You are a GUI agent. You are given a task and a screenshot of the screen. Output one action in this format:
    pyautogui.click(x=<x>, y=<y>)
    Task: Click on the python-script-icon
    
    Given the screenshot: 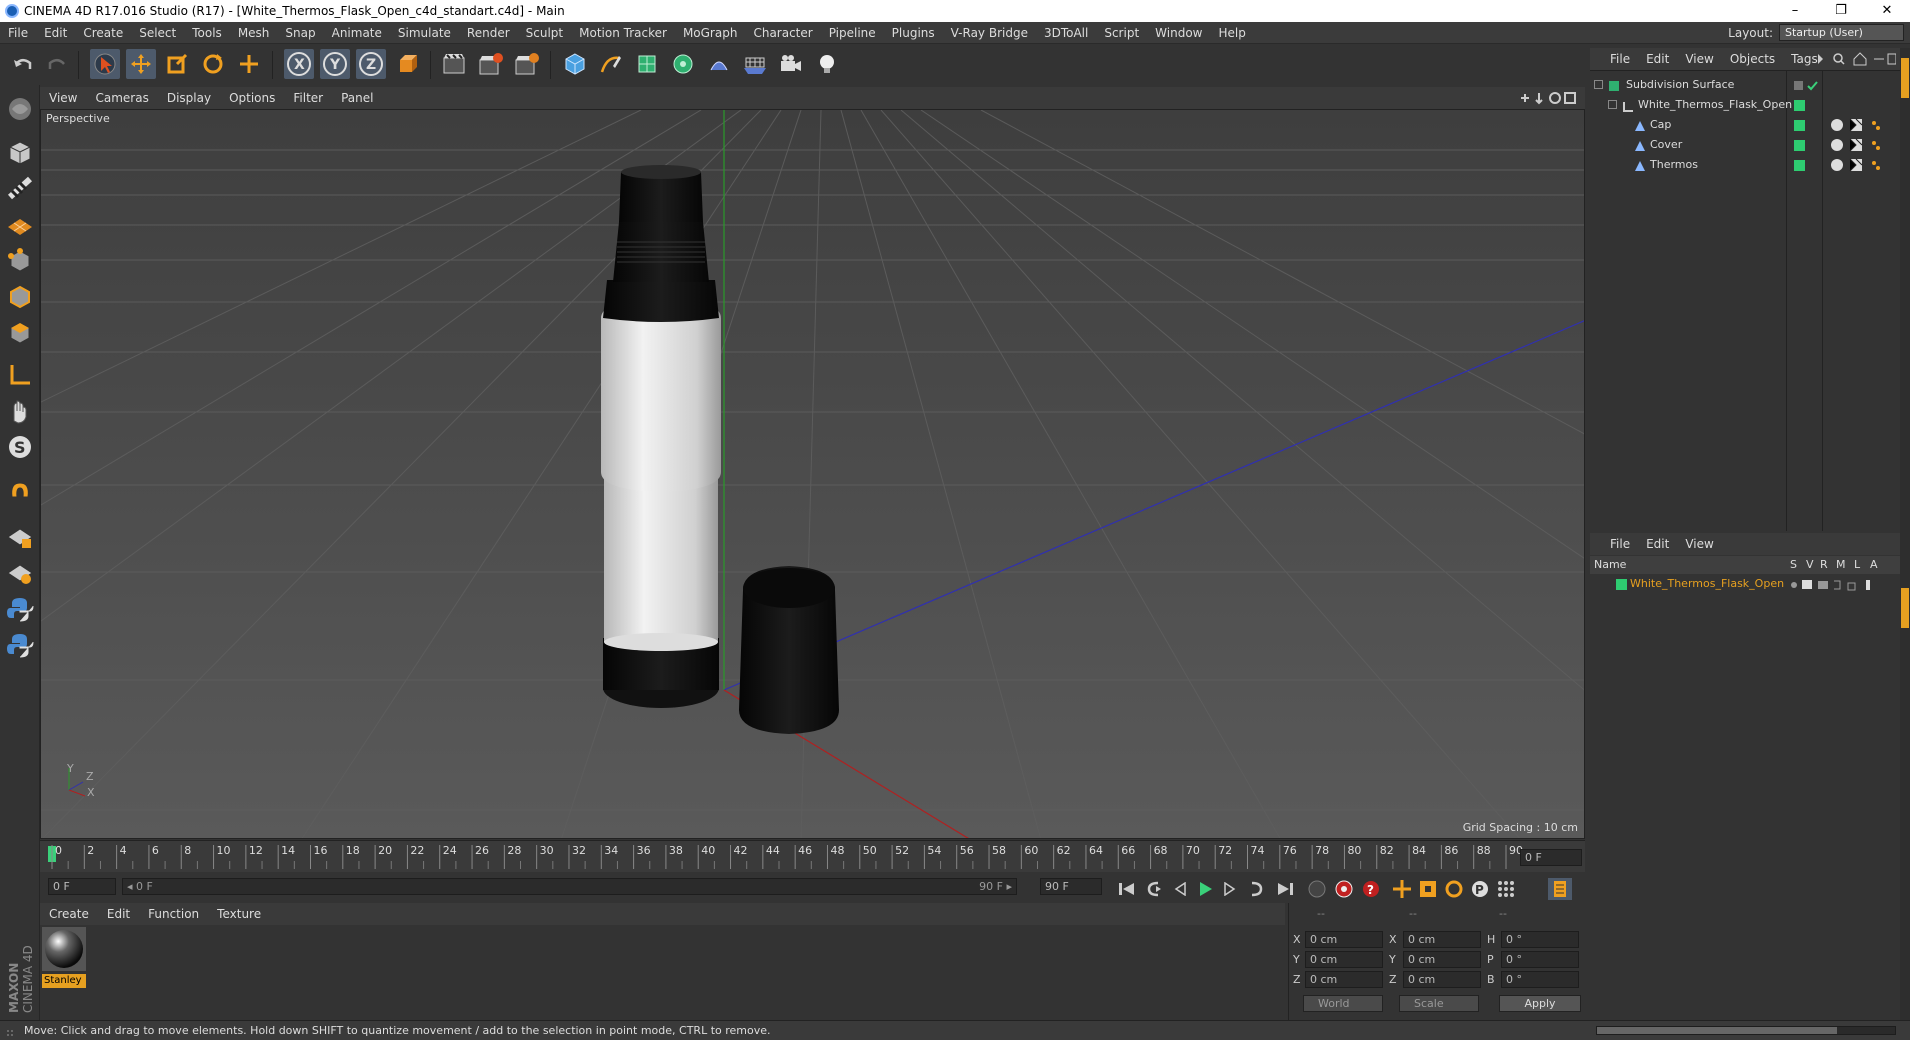 What is the action you would take?
    pyautogui.click(x=20, y=609)
    